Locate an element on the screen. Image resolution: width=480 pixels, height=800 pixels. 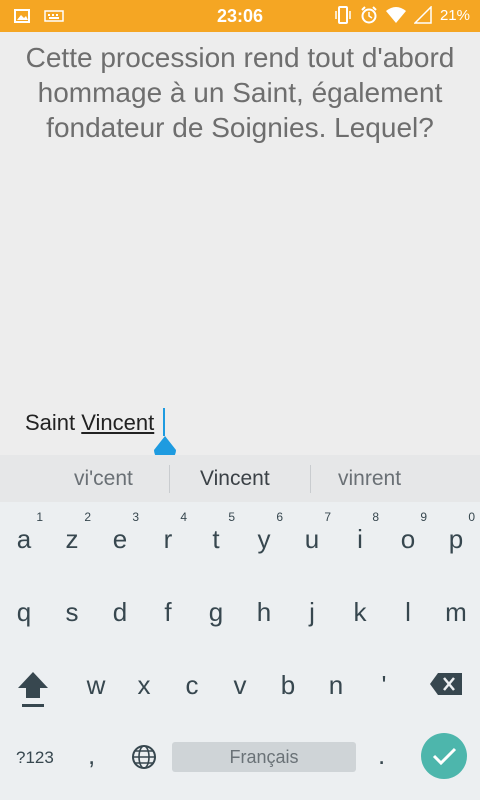
key-y: 6y is located at coordinates (264, 538).